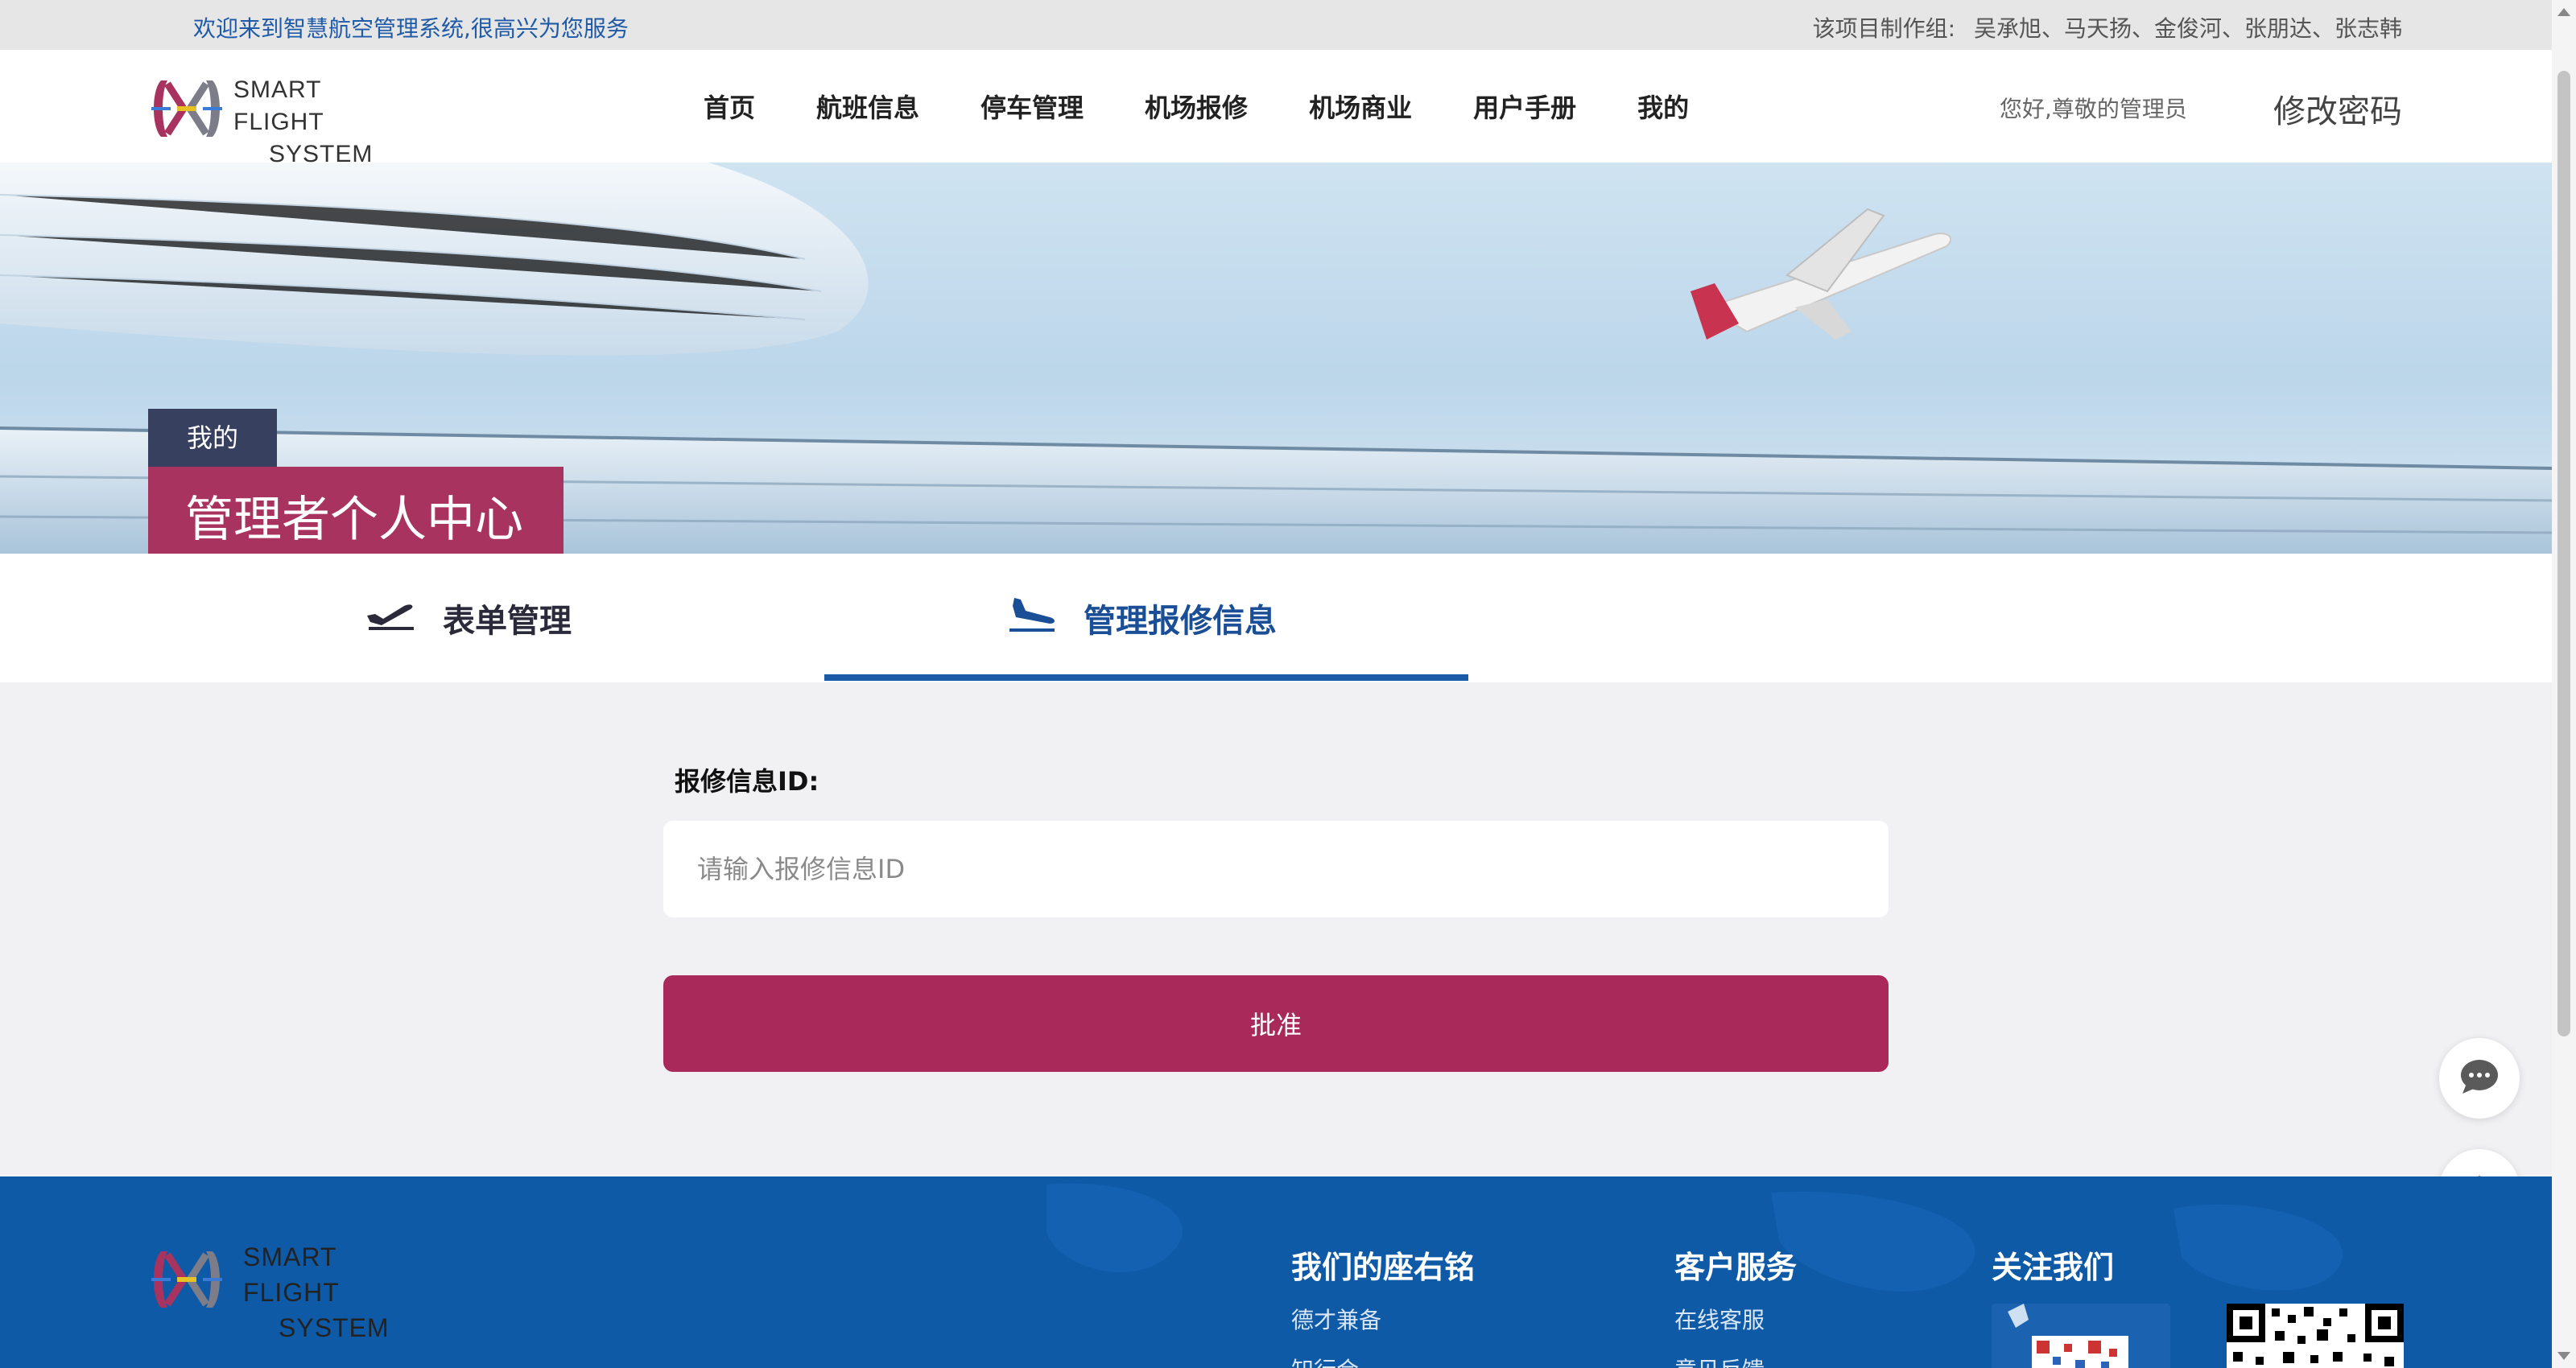  Describe the element at coordinates (356, 510) in the screenshot. I see `page-title: 管理者个人中心` at that location.